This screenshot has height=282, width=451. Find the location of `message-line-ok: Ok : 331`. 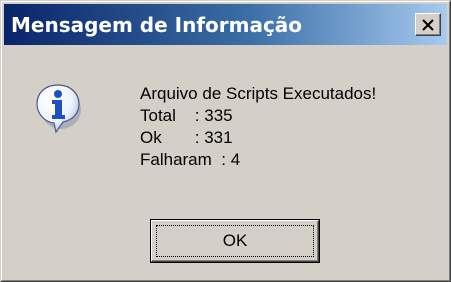

message-line-ok: Ok : 331 is located at coordinates (186, 137).